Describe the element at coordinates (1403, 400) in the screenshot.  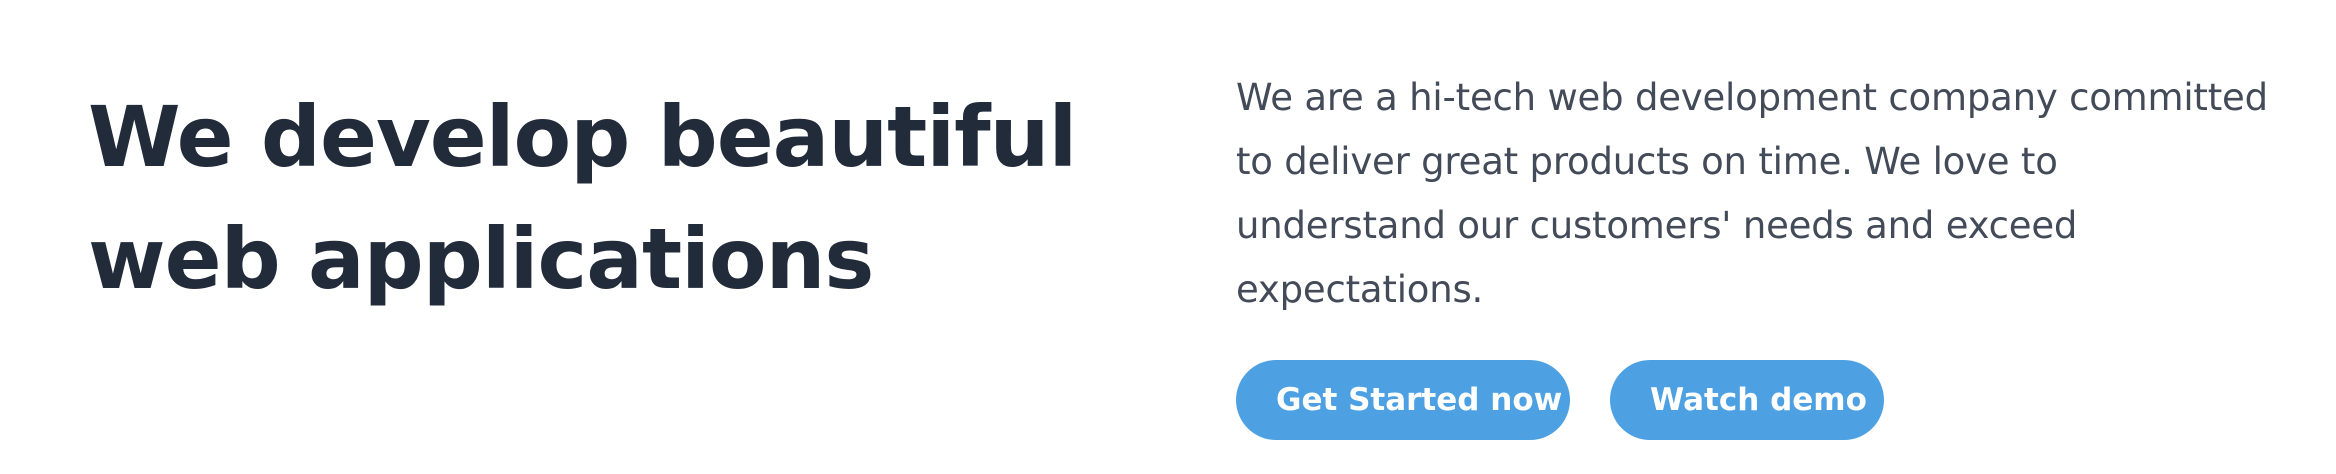
I see `get-started-button: Get Started now` at that location.